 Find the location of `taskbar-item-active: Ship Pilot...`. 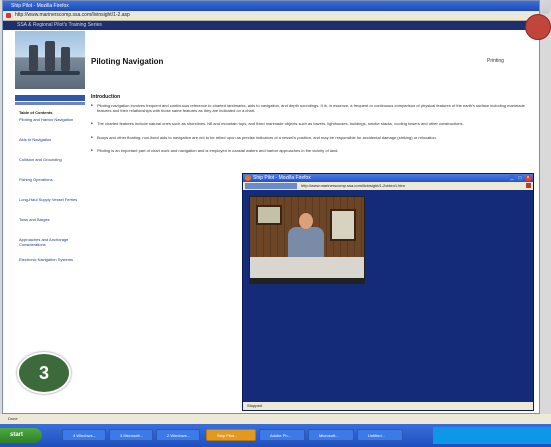

taskbar-item-active: Ship Pilot... is located at coordinates (231, 435).